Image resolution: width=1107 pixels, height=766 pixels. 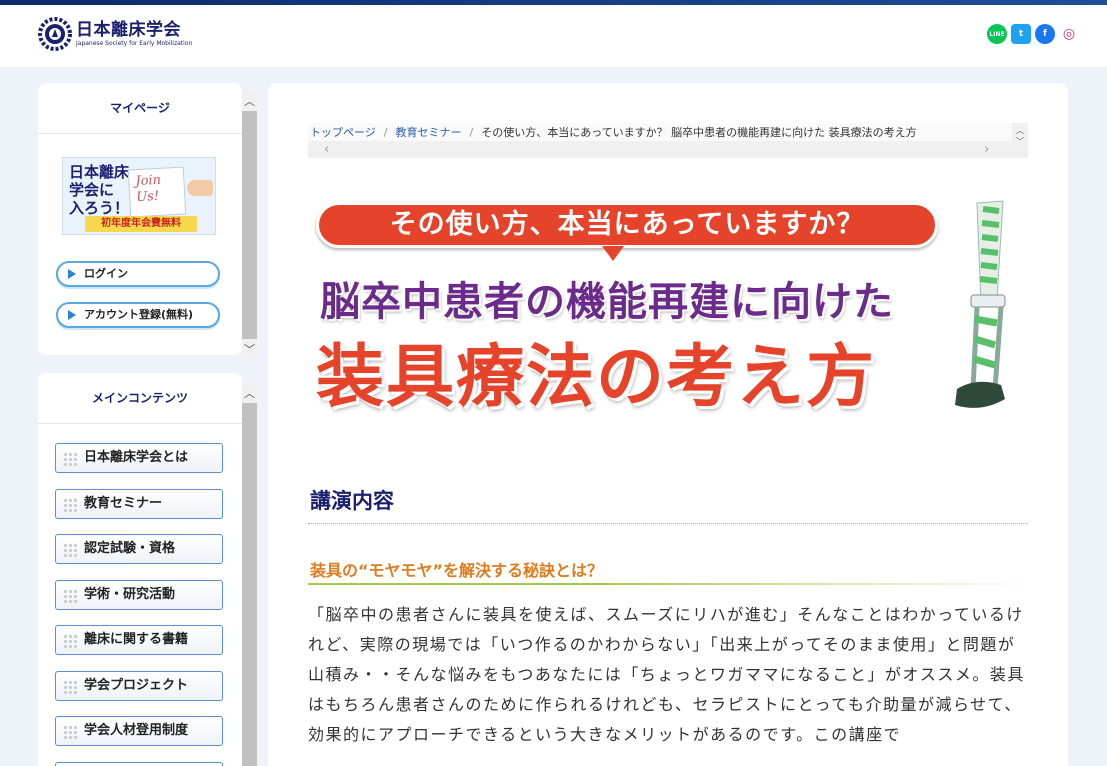 I want to click on nav-item-label: 学術・研究活動, so click(x=130, y=594).